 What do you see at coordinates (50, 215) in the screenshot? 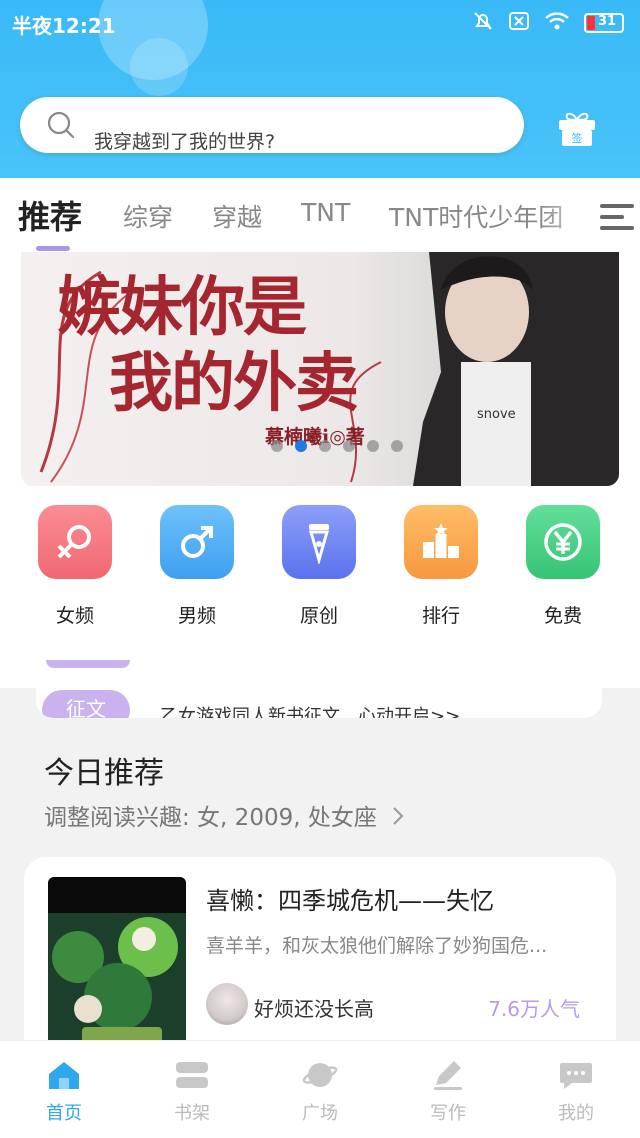
I see `tab-recommend: 推荐` at bounding box center [50, 215].